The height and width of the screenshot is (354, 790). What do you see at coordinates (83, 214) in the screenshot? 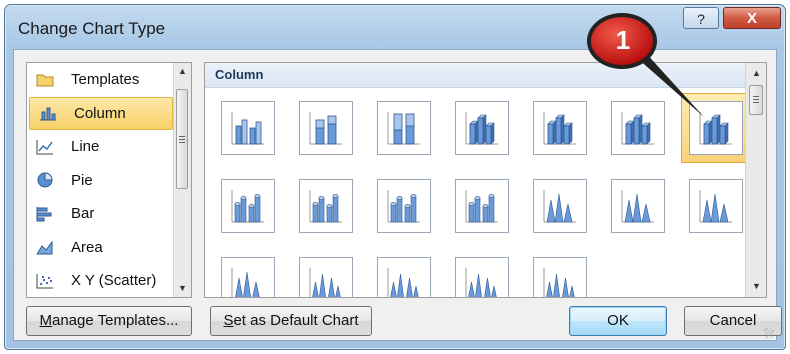
I see `category-label: Bar` at bounding box center [83, 214].